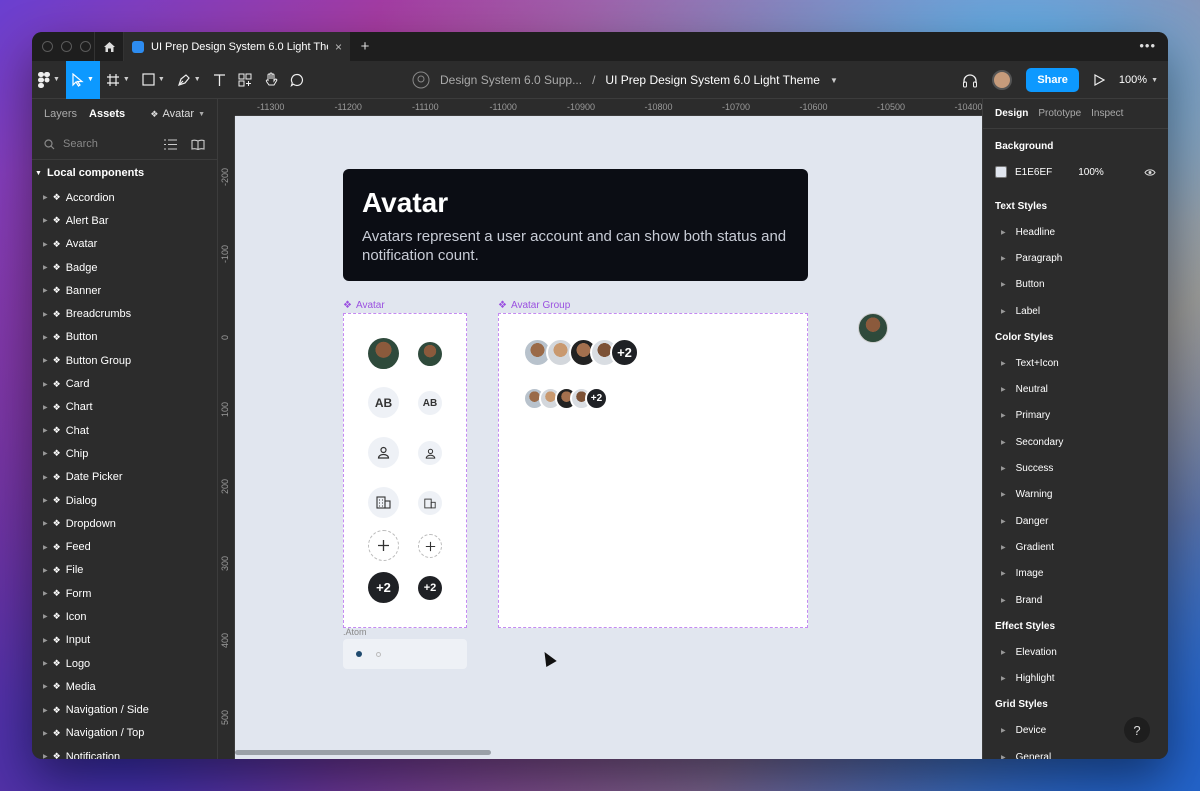  Describe the element at coordinates (1075, 652) in the screenshot. I see `style-item: ▶ Elevation` at that location.